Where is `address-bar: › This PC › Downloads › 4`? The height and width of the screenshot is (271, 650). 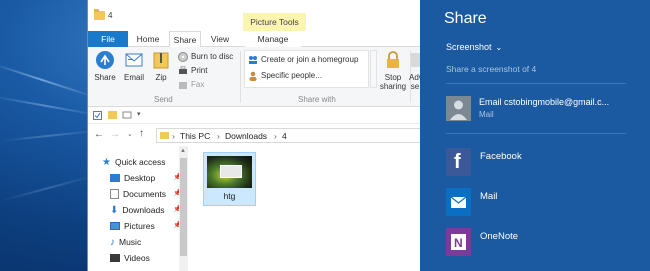
address-bar: › This PC › Downloads › 4 is located at coordinates (288, 135).